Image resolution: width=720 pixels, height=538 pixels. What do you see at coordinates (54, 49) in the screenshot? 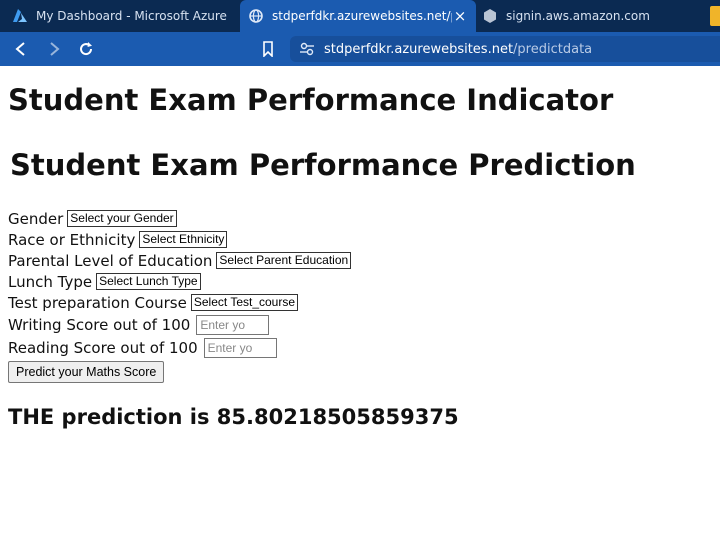
I see `forward-icon` at bounding box center [54, 49].